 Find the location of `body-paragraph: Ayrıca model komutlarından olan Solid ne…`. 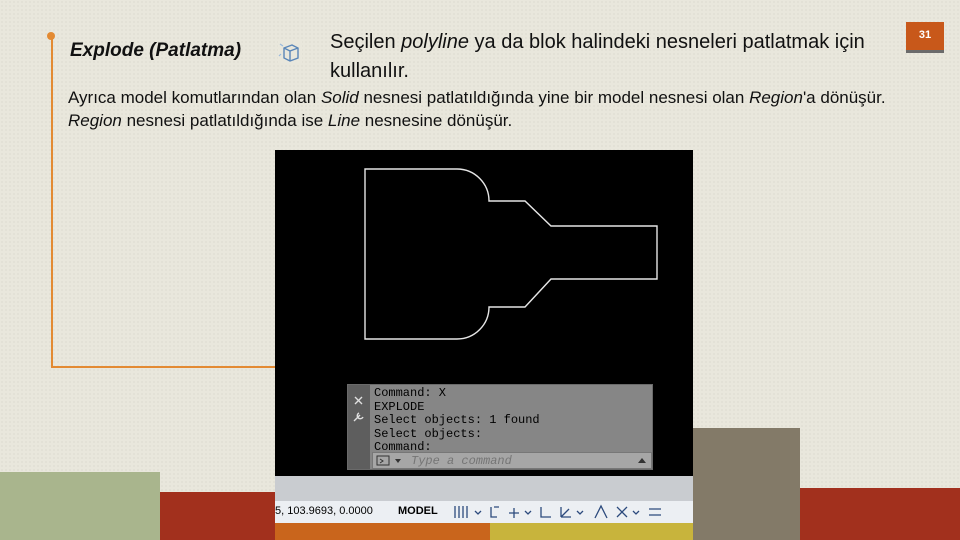

body-paragraph: Ayrıca model komutlarından olan Solid ne… is located at coordinates (477, 109).